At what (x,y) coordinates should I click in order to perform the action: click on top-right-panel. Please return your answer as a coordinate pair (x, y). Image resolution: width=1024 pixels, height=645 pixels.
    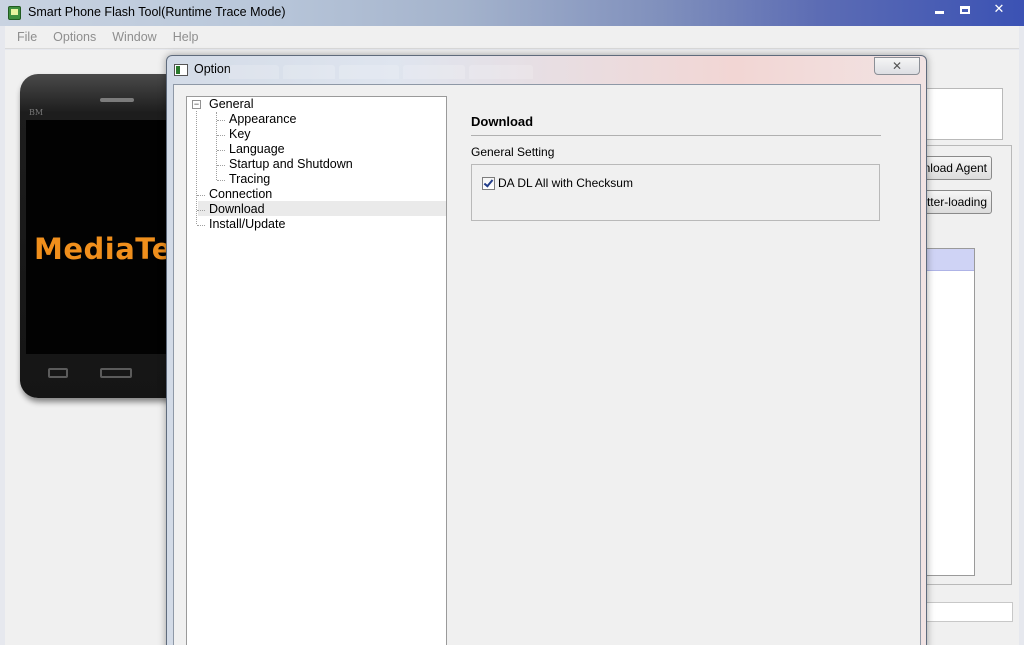
    Looking at the image, I should click on (961, 114).